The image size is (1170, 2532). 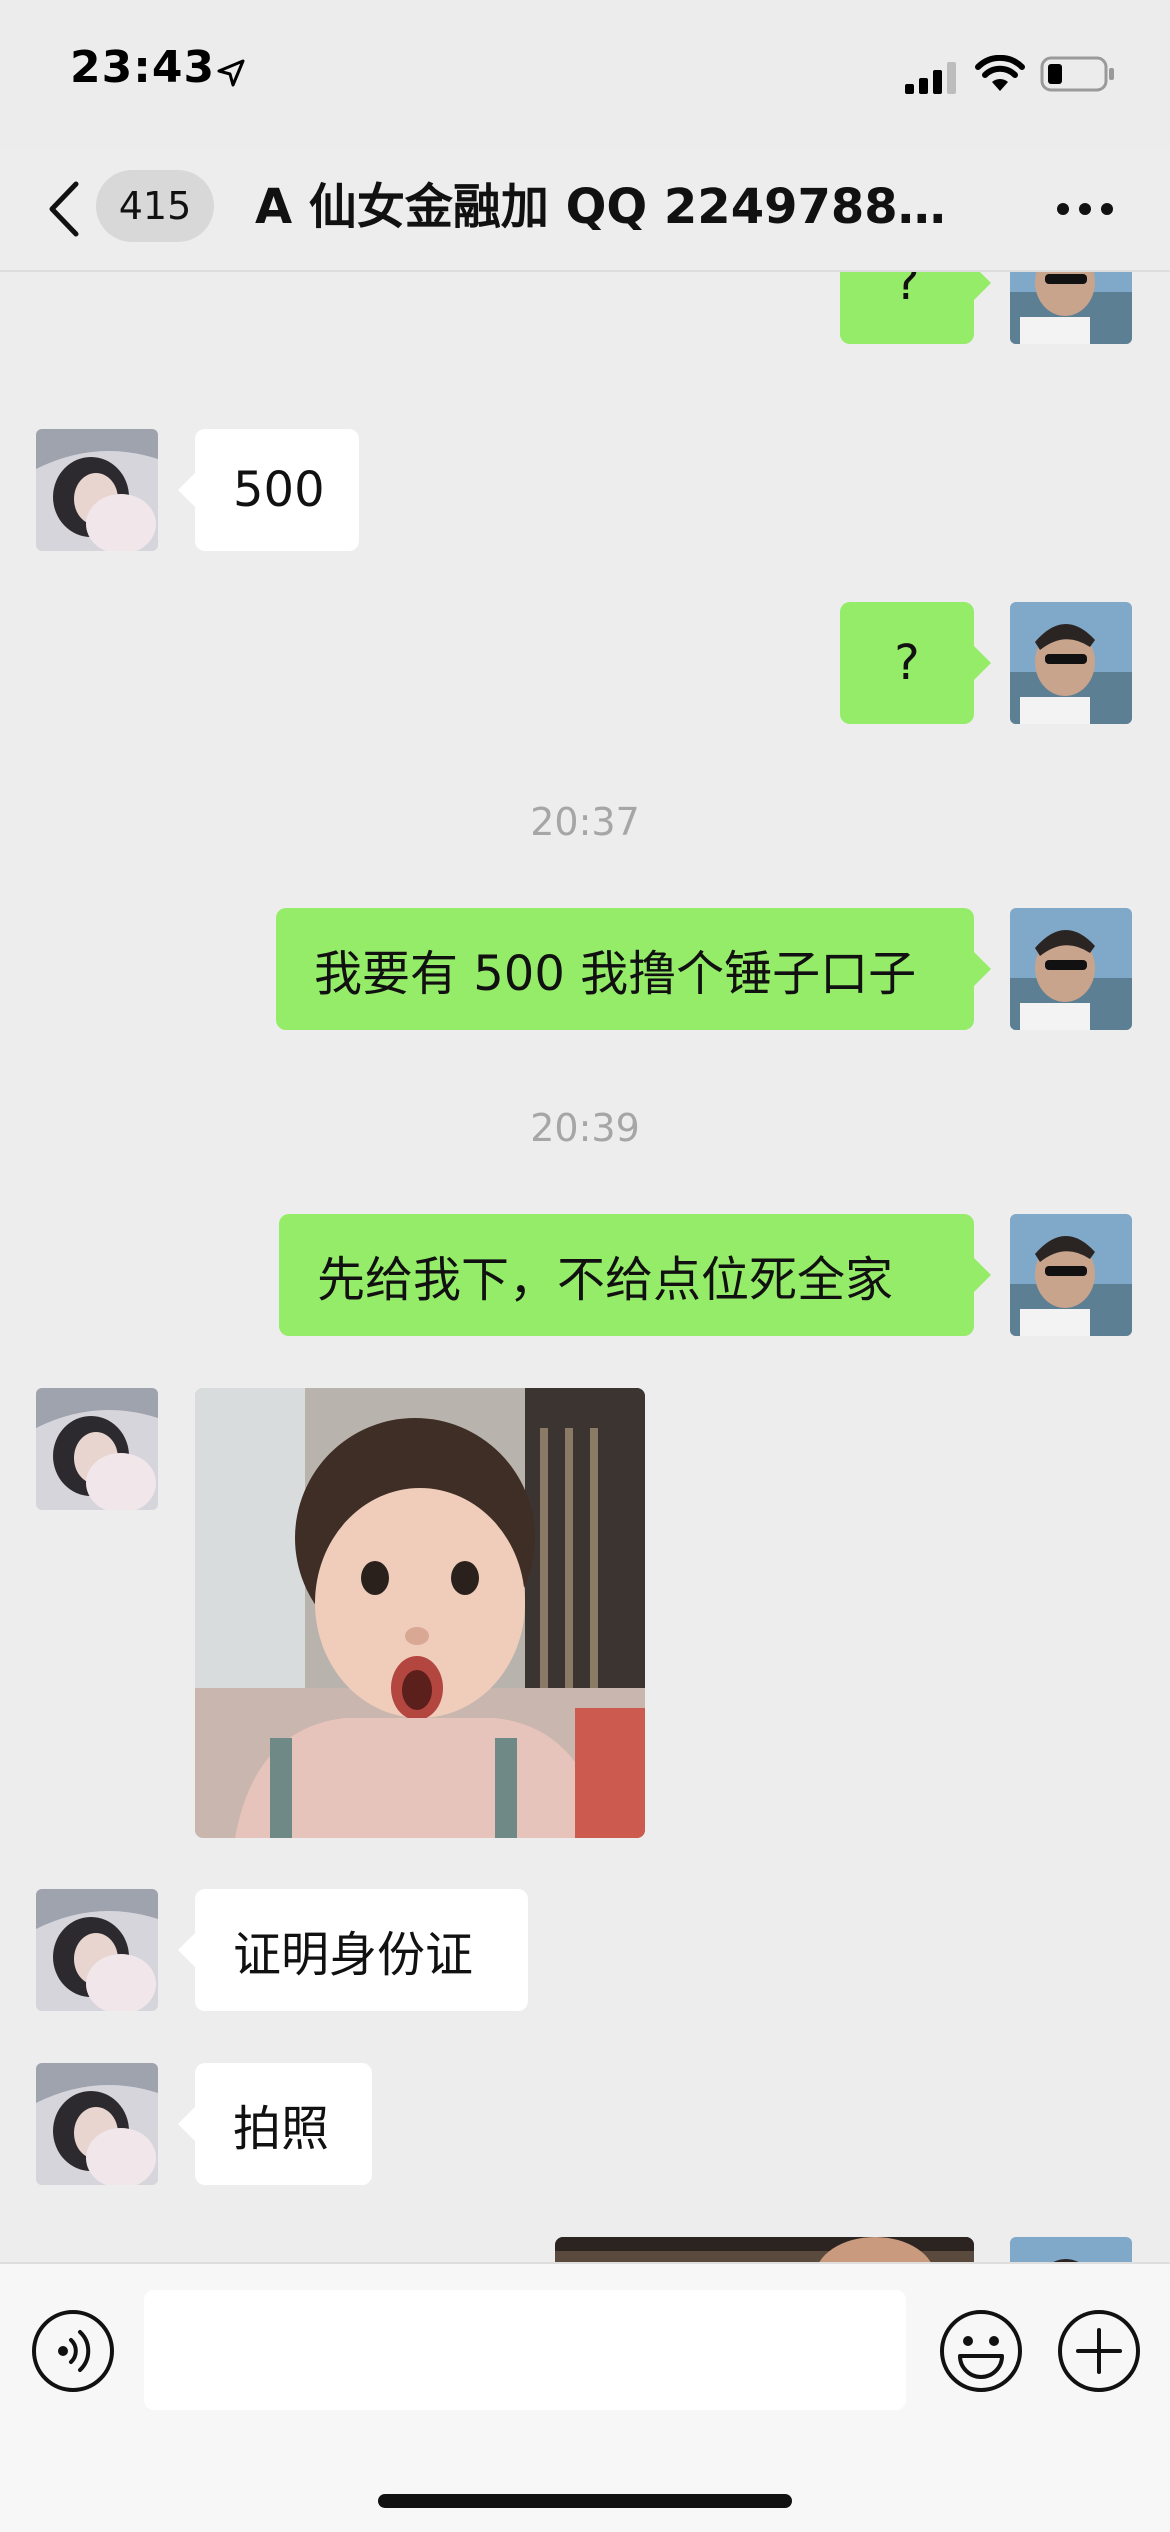 What do you see at coordinates (64, 209) in the screenshot?
I see `back-chevron-icon` at bounding box center [64, 209].